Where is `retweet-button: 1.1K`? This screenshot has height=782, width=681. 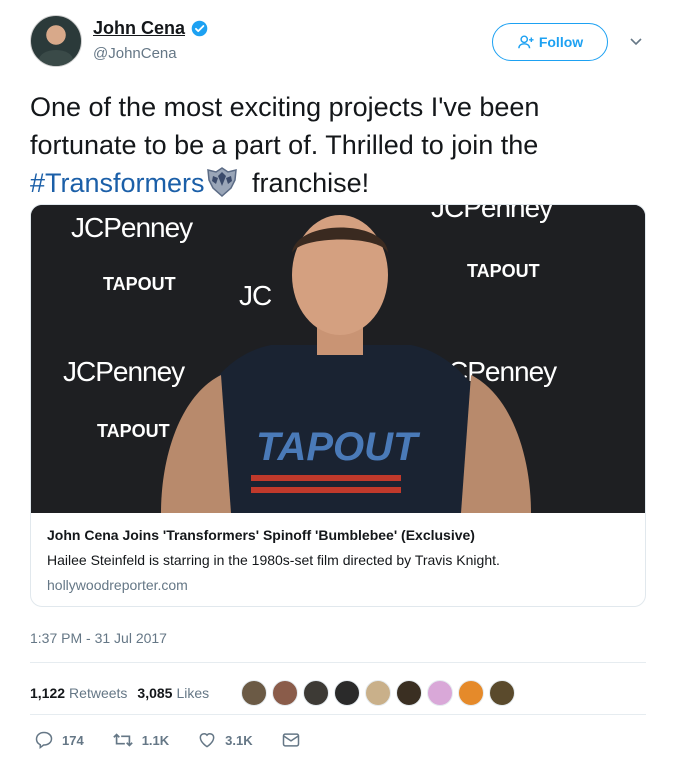 retweet-button: 1.1K is located at coordinates (140, 740).